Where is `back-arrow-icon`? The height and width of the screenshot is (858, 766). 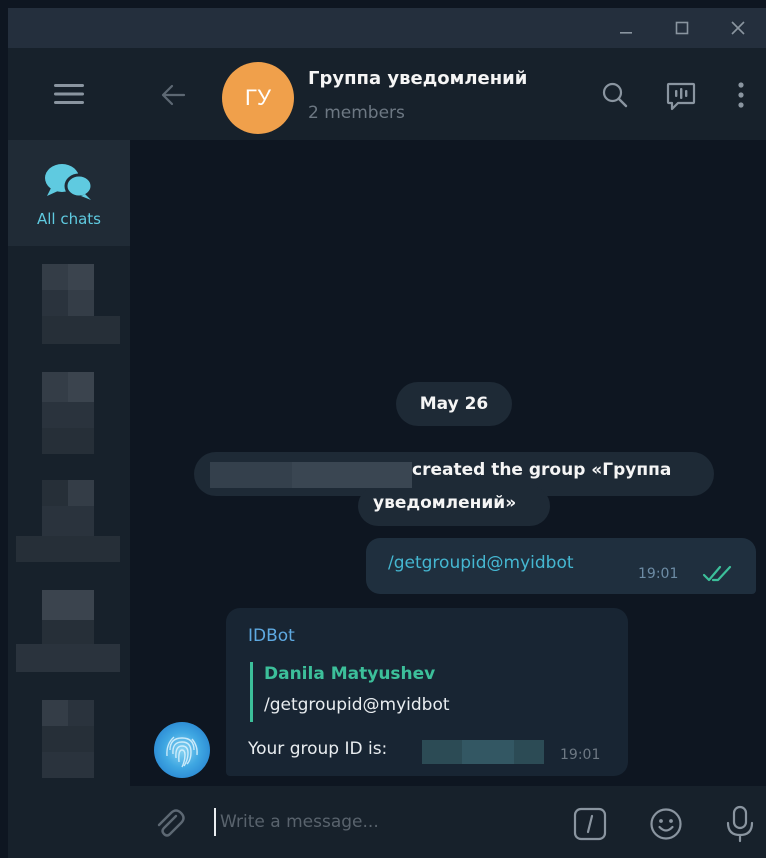 back-arrow-icon is located at coordinates (173, 95).